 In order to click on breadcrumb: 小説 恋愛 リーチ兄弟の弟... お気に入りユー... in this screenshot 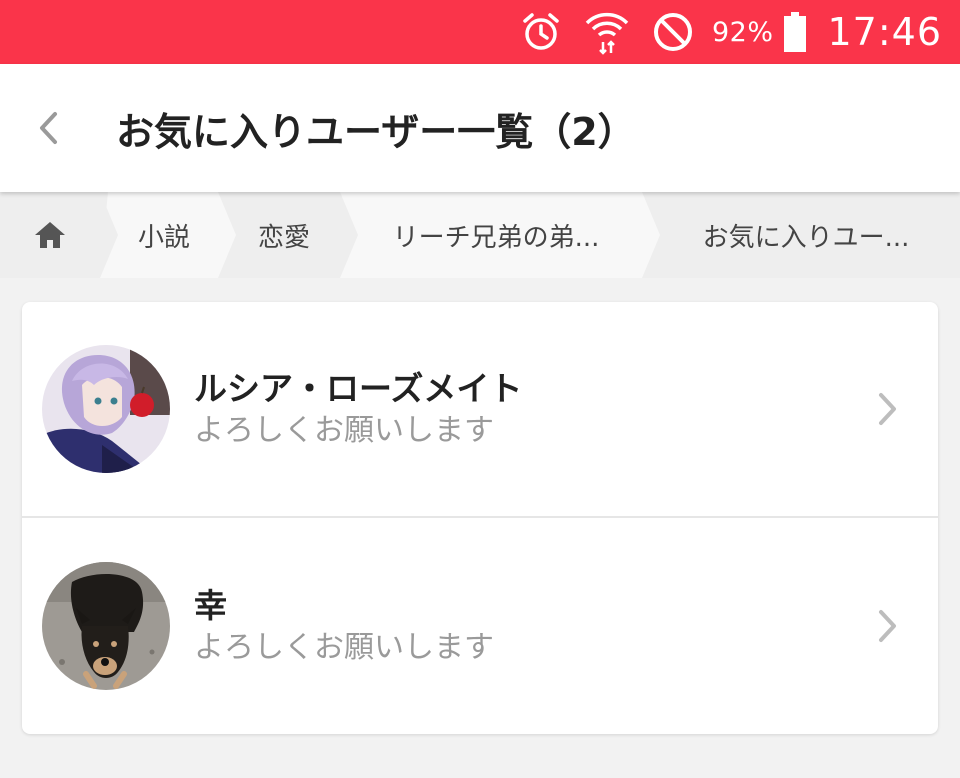, I will do `click(480, 235)`.